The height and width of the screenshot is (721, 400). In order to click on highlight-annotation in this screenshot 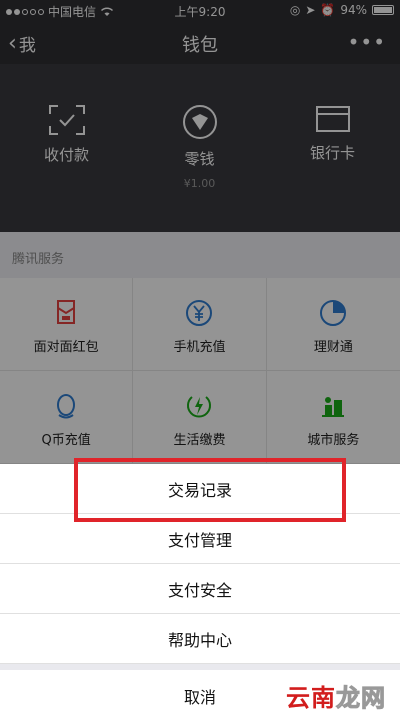, I will do `click(210, 490)`.